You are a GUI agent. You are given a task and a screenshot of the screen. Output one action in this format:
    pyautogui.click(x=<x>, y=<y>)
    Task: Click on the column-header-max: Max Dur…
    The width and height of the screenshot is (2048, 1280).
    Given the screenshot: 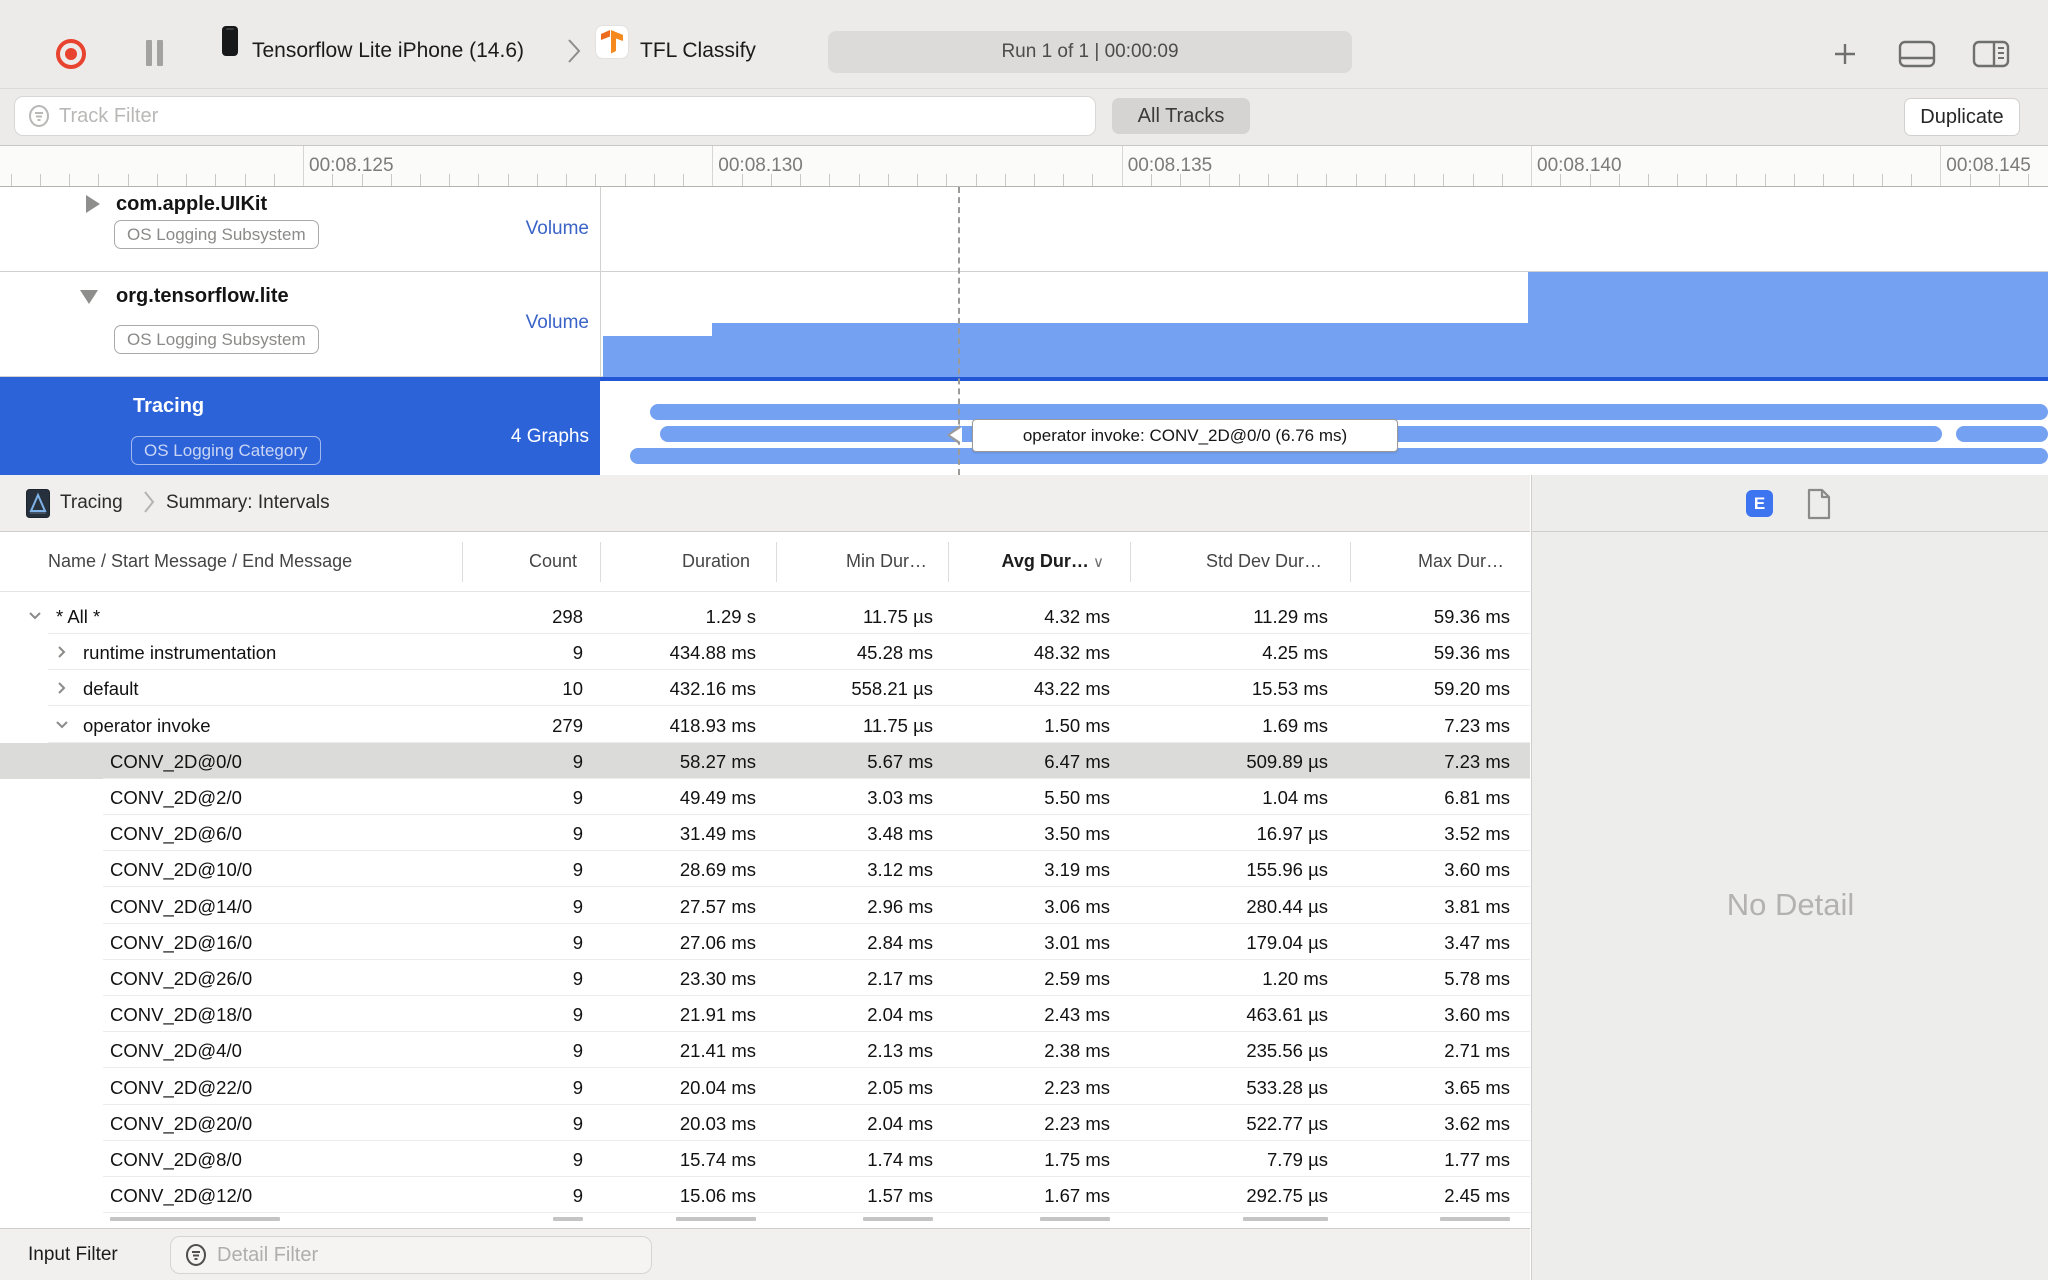 What is the action you would take?
    pyautogui.click(x=1461, y=561)
    